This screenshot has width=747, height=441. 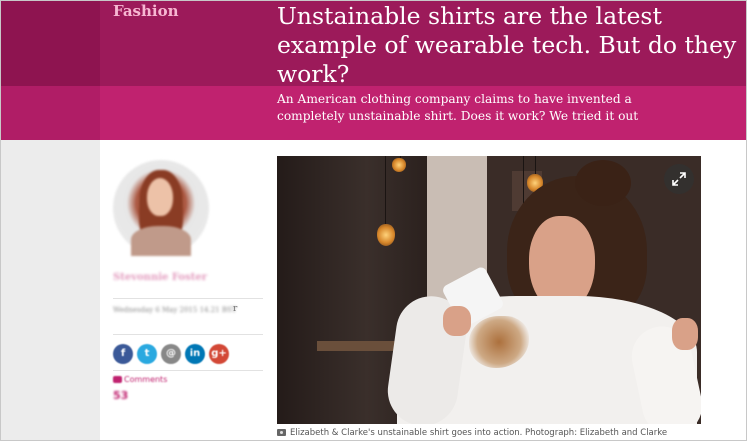 What do you see at coordinates (146, 379) in the screenshot?
I see `comments-label: Comments` at bounding box center [146, 379].